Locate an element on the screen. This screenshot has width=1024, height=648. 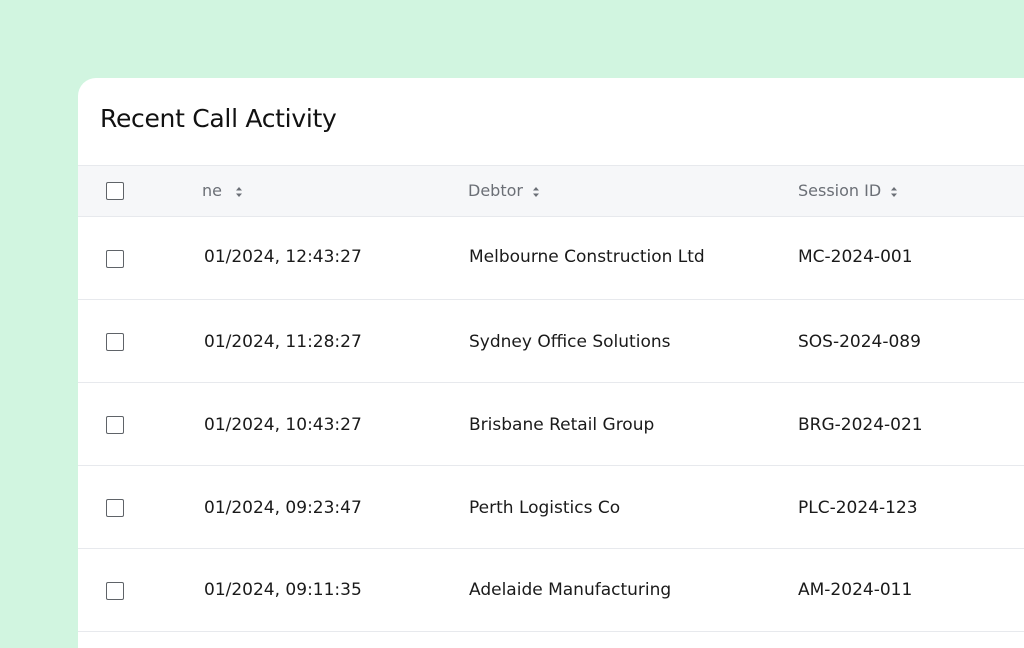
debtor-name: Melbourne Construction Ltd is located at coordinates (587, 257).